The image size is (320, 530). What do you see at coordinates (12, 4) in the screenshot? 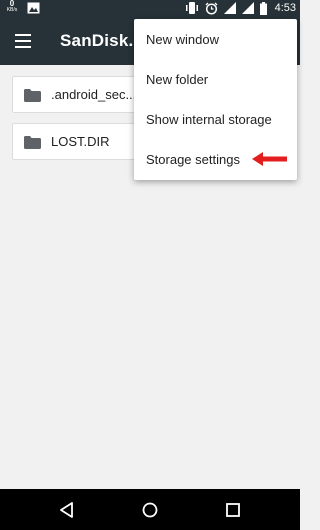
I see `network-speed-value: 0` at bounding box center [12, 4].